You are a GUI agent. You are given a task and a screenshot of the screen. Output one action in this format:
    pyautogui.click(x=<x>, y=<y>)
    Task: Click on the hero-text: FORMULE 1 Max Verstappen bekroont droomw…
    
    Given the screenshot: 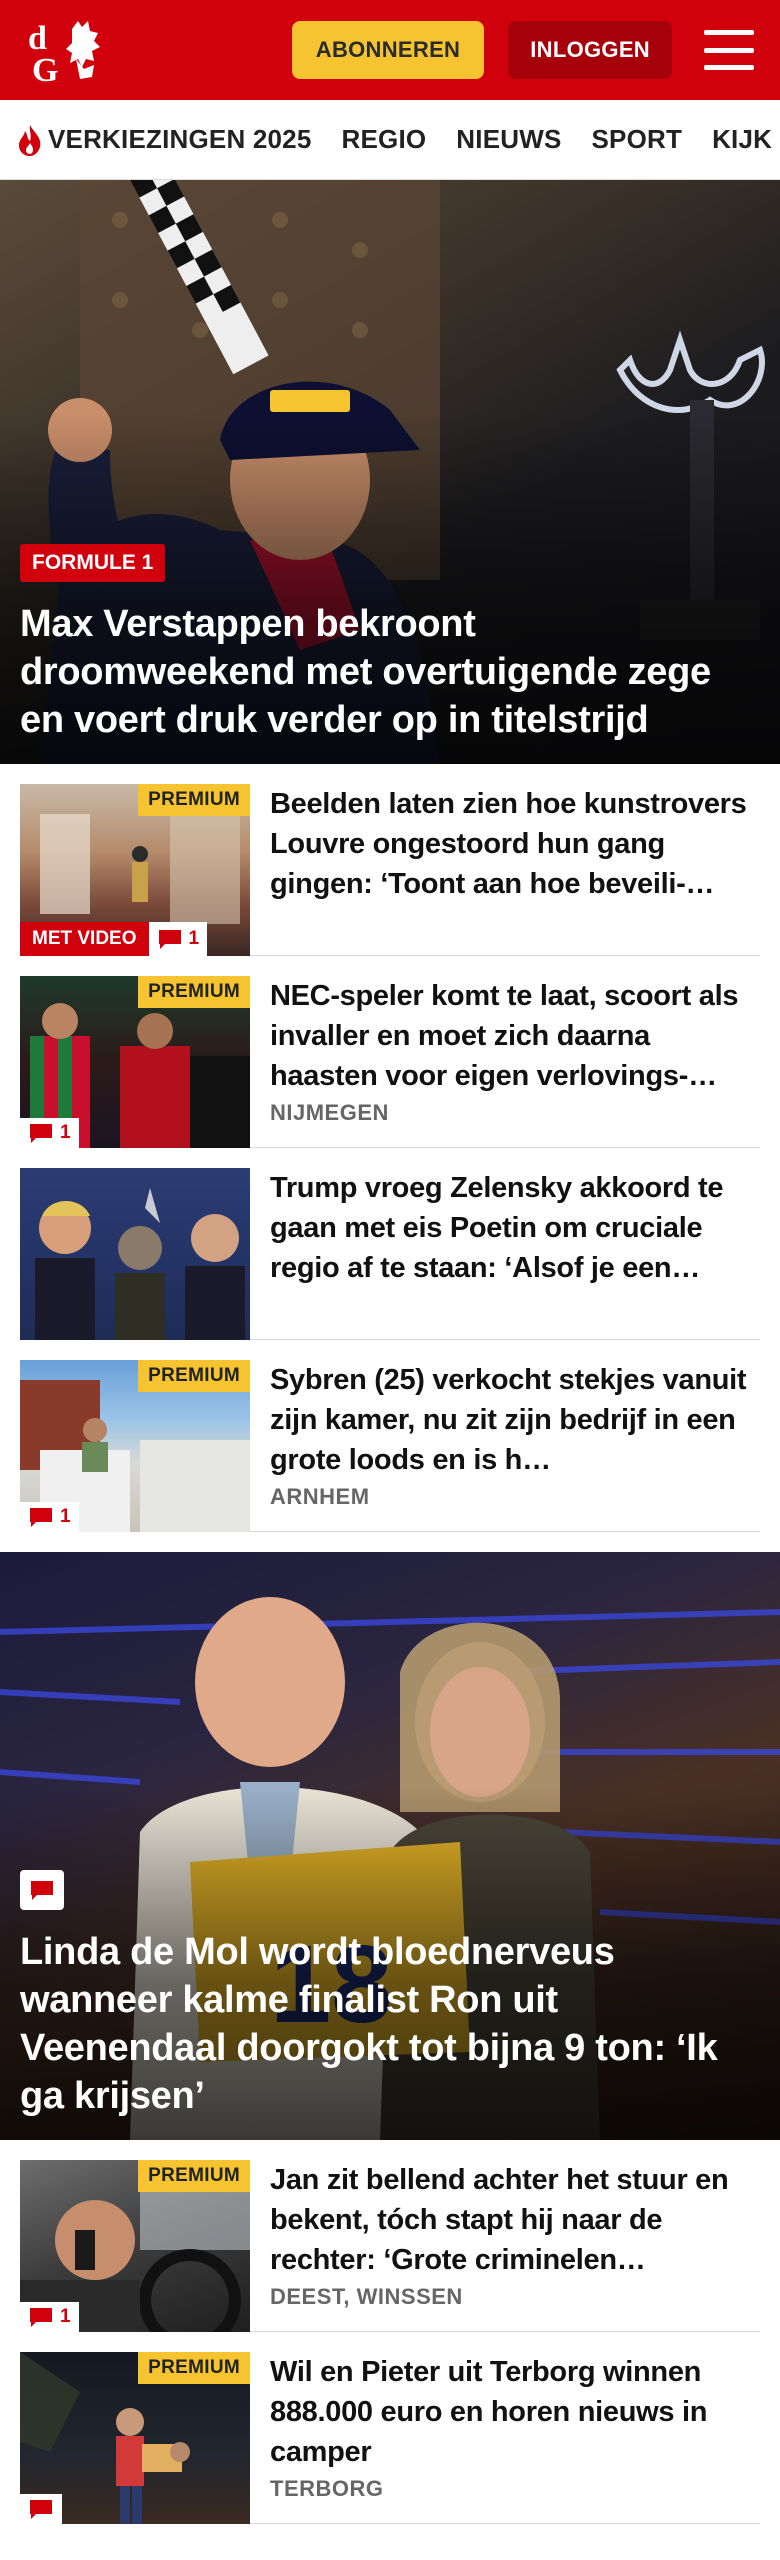 What is the action you would take?
    pyautogui.click(x=385, y=644)
    